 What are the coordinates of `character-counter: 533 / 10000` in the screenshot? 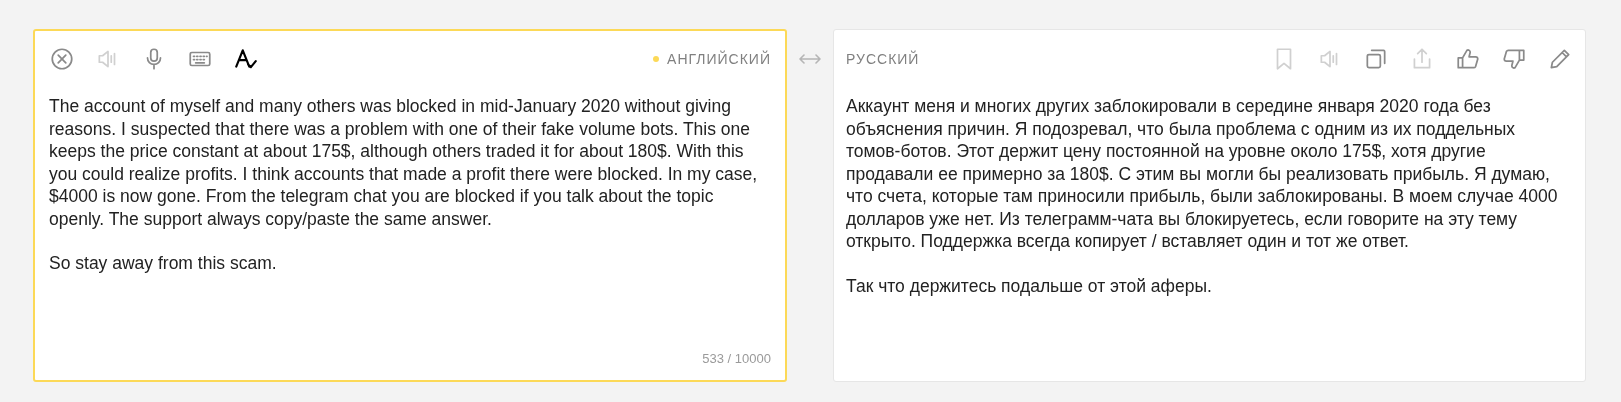 It's located at (736, 358).